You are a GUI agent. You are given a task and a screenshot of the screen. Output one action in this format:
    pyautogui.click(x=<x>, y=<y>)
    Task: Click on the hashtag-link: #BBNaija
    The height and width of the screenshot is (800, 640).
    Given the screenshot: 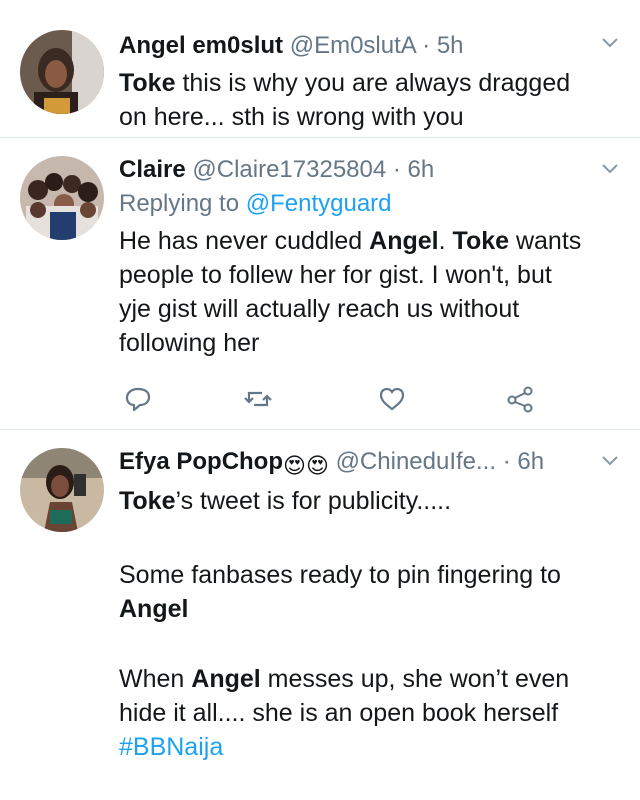 What is the action you would take?
    pyautogui.click(x=171, y=747)
    